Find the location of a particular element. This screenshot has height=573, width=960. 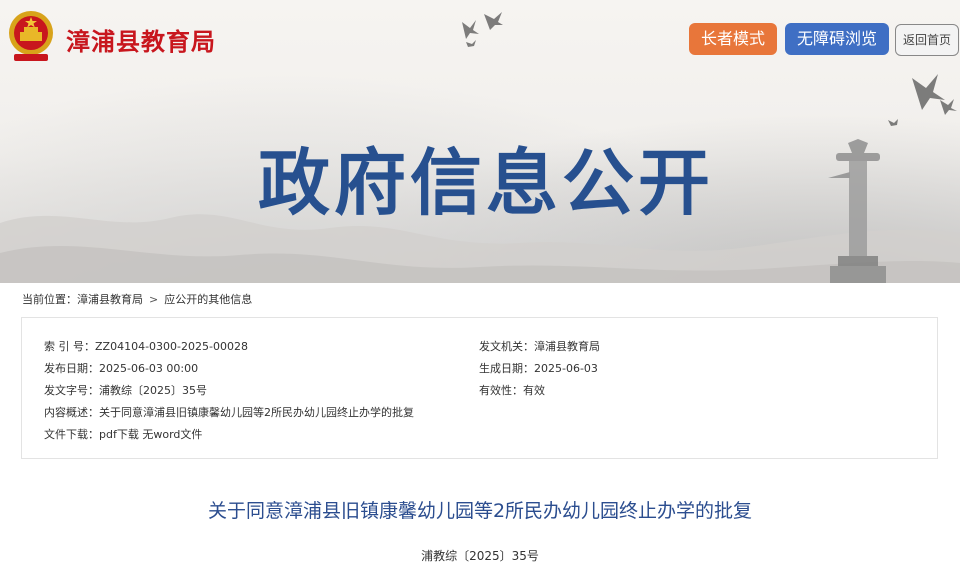

article-doc-number: 浦教综〔2025〕35号 is located at coordinates (480, 556).